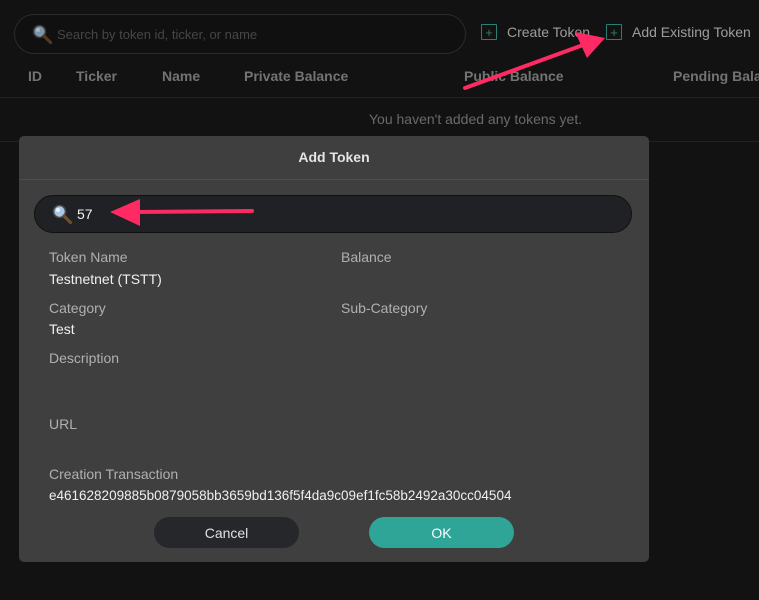 Image resolution: width=759 pixels, height=600 pixels. What do you see at coordinates (84, 358) in the screenshot?
I see `description-label: Description` at bounding box center [84, 358].